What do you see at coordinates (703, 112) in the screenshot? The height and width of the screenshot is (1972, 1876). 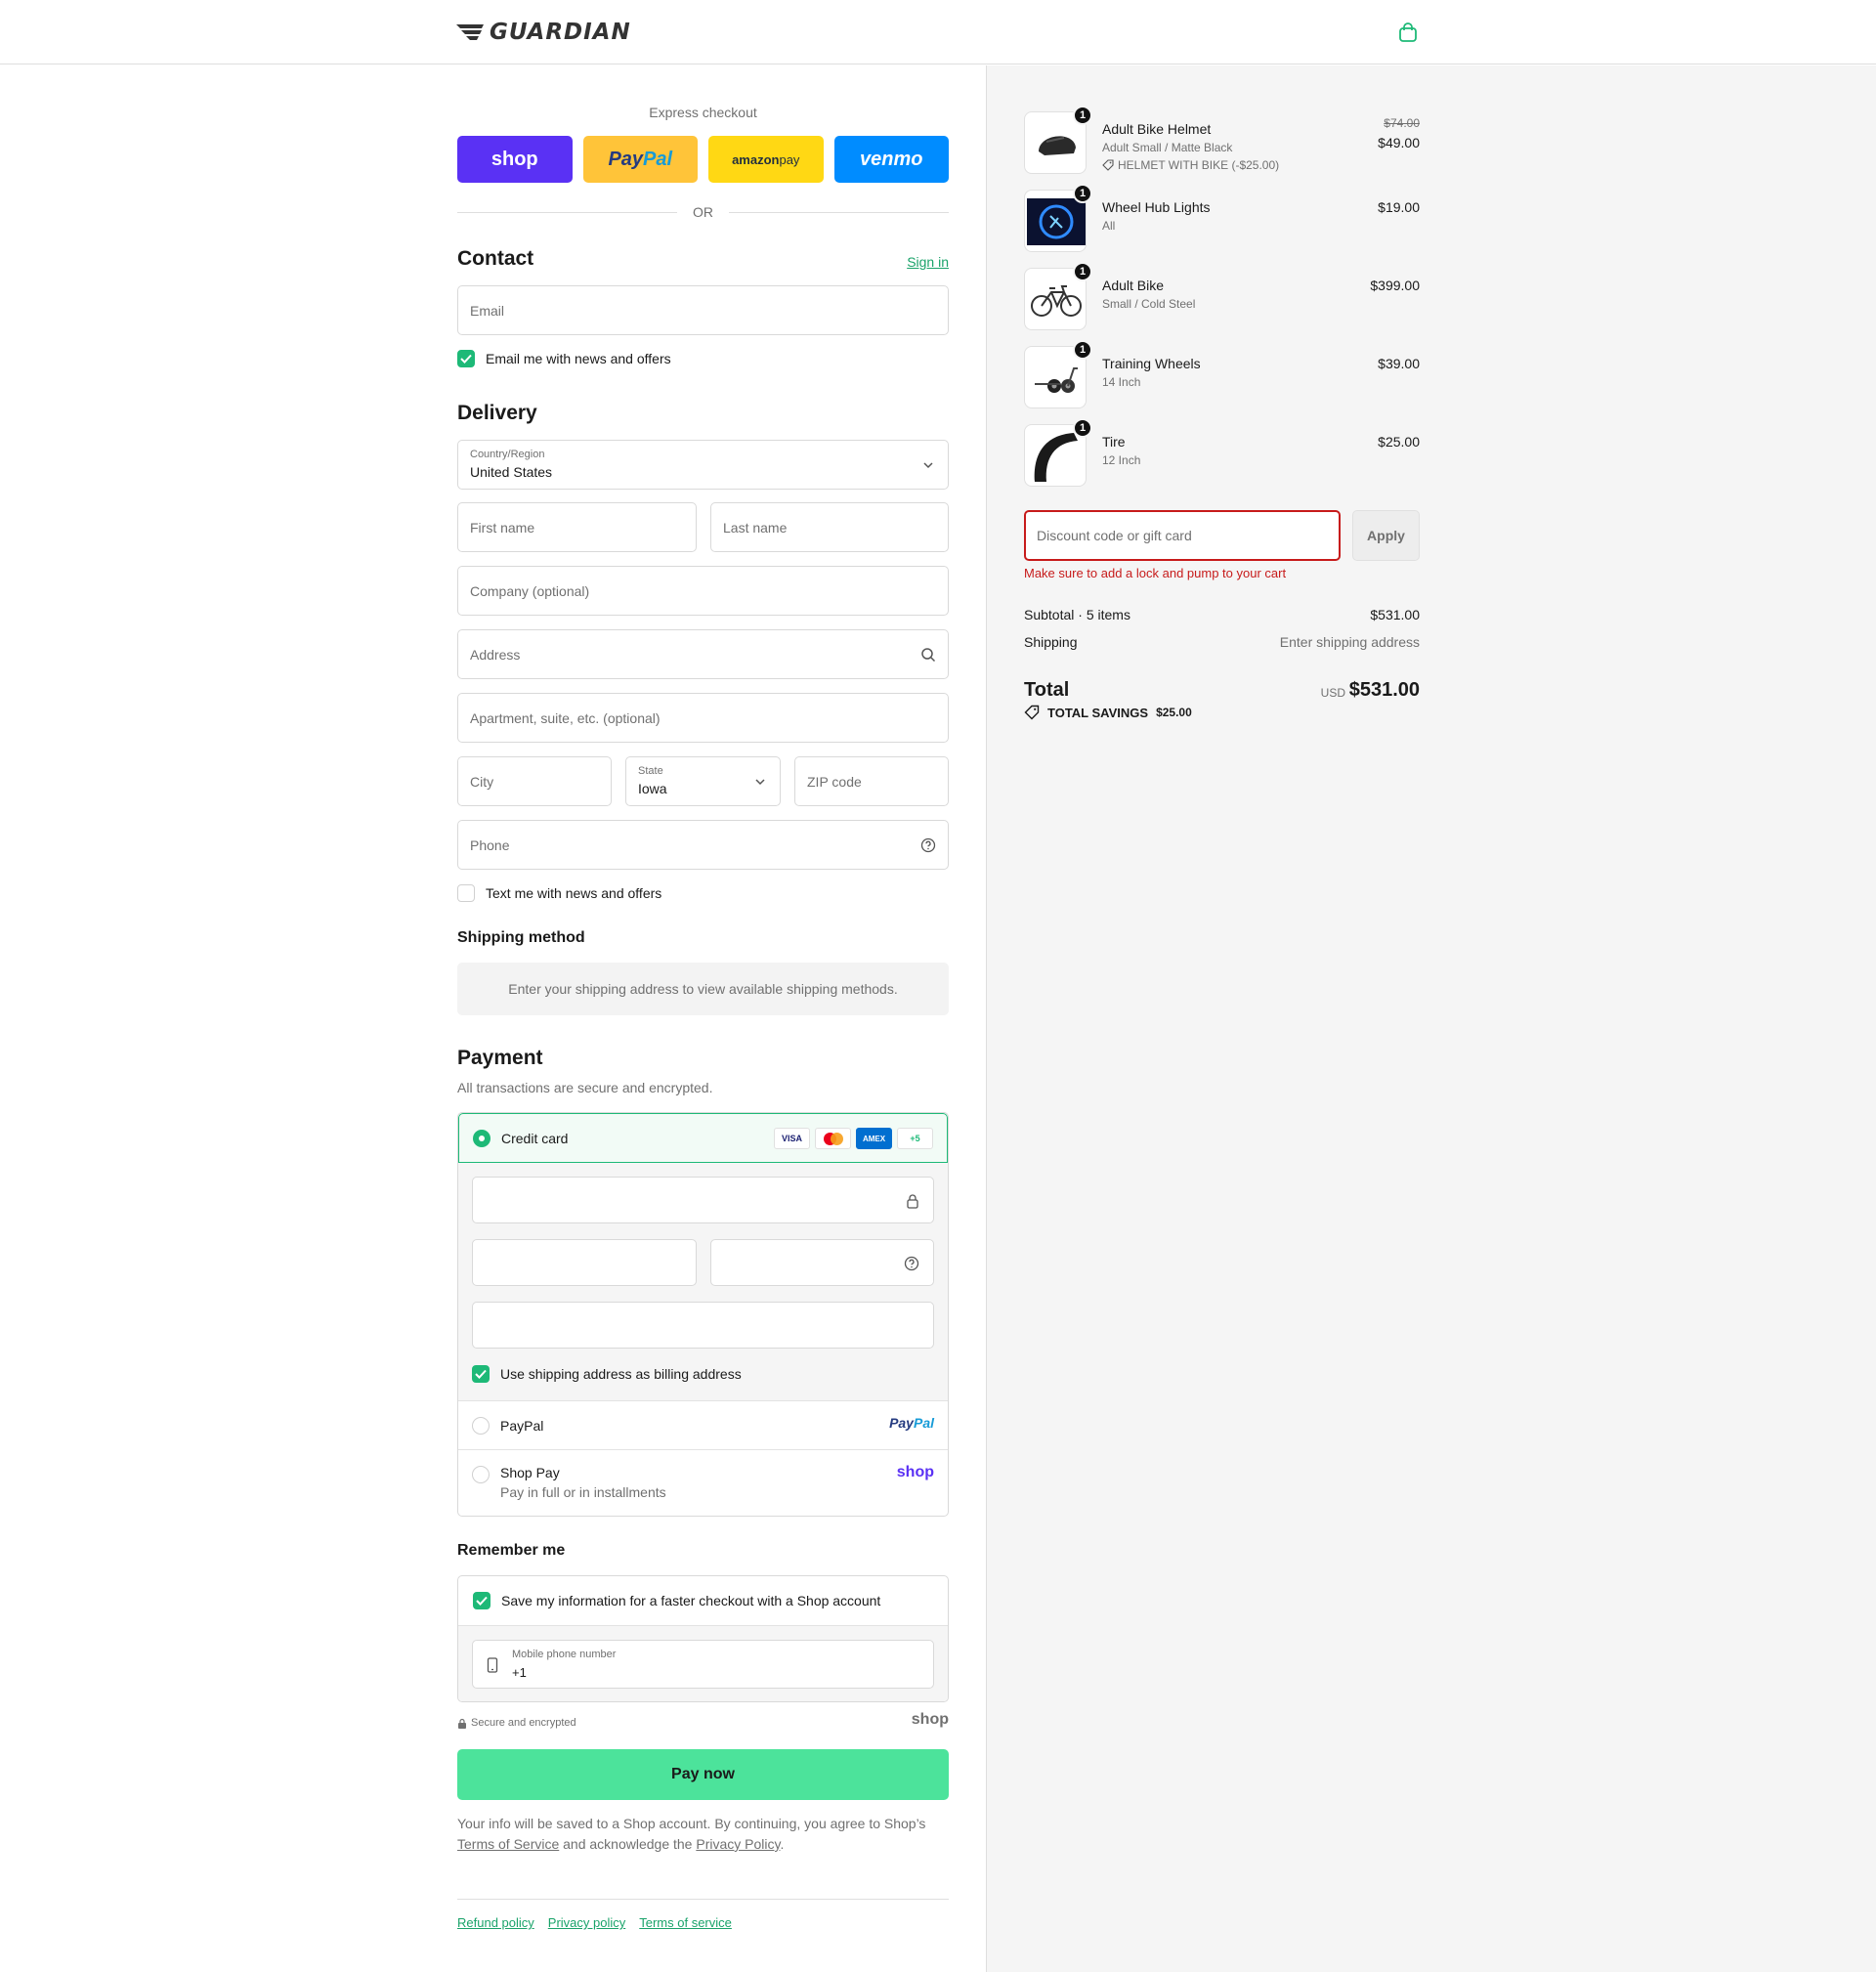 I see `express-checkout-title: Express checkout` at bounding box center [703, 112].